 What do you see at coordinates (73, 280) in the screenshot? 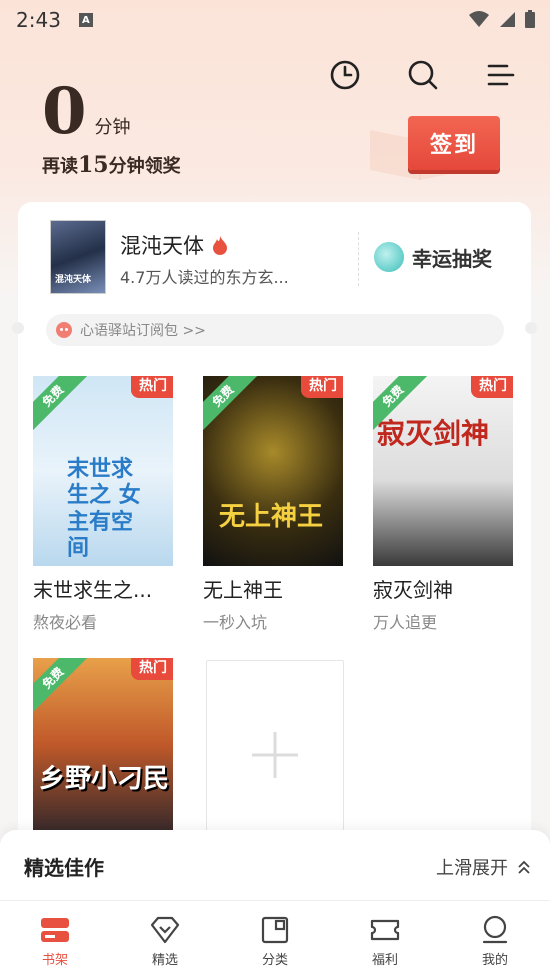
I see `recommend-cover-text: 混沌天体` at bounding box center [73, 280].